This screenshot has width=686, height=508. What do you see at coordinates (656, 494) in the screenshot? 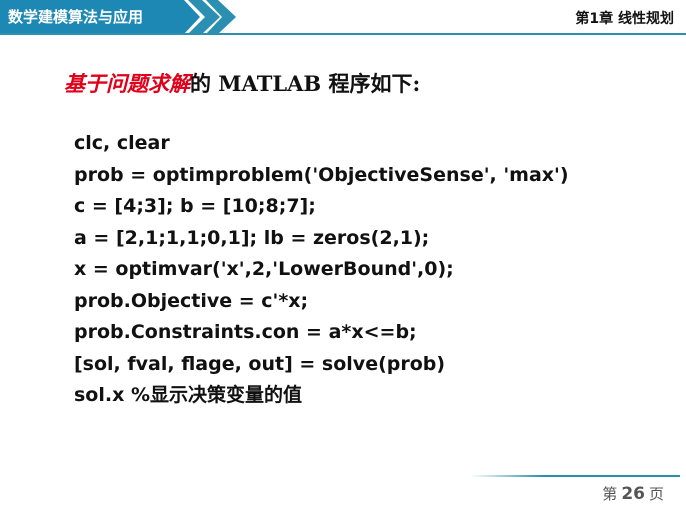
I see `page-suffix: 页` at bounding box center [656, 494].